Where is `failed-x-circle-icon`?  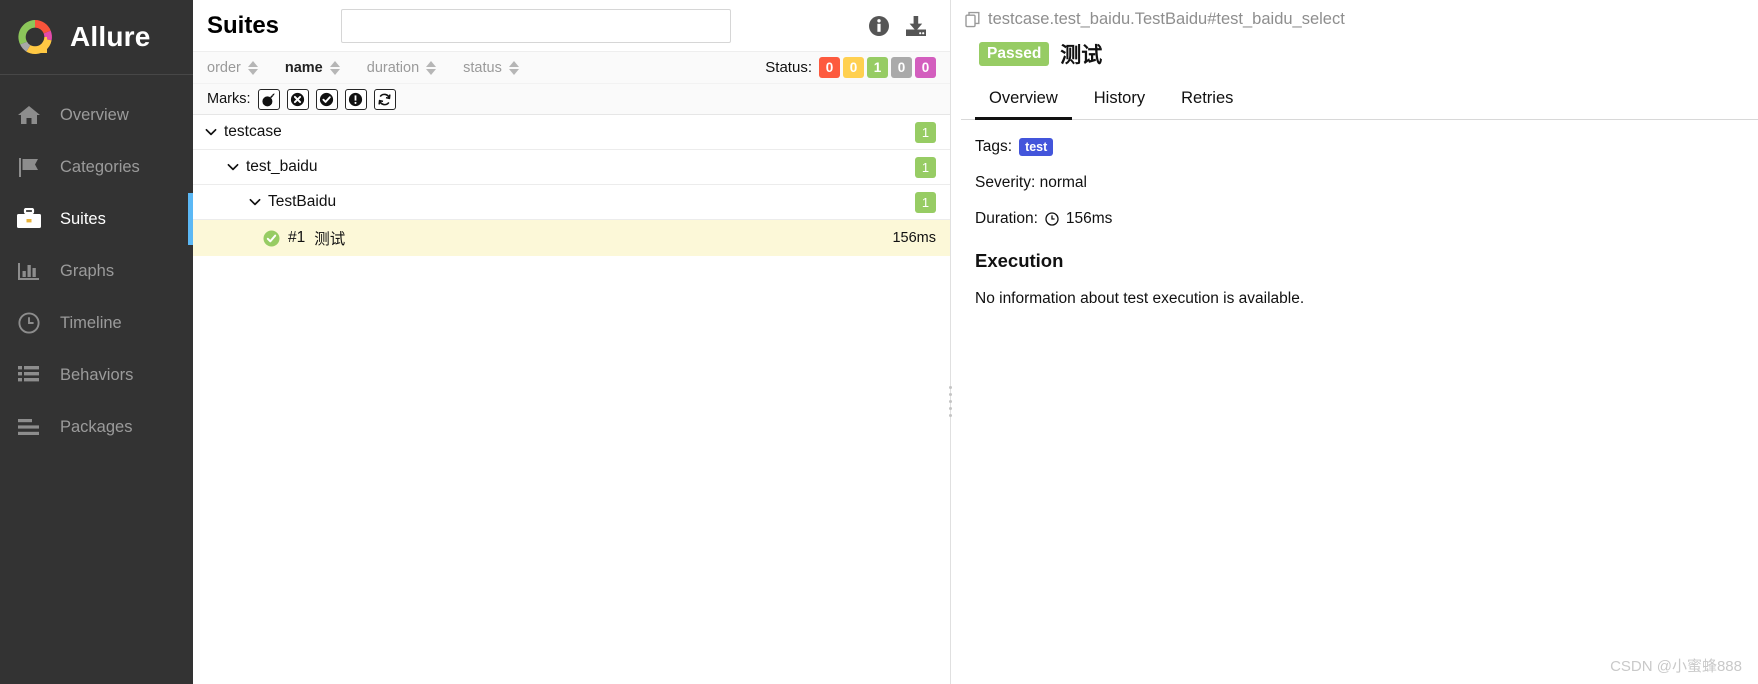
failed-x-circle-icon is located at coordinates (297, 99).